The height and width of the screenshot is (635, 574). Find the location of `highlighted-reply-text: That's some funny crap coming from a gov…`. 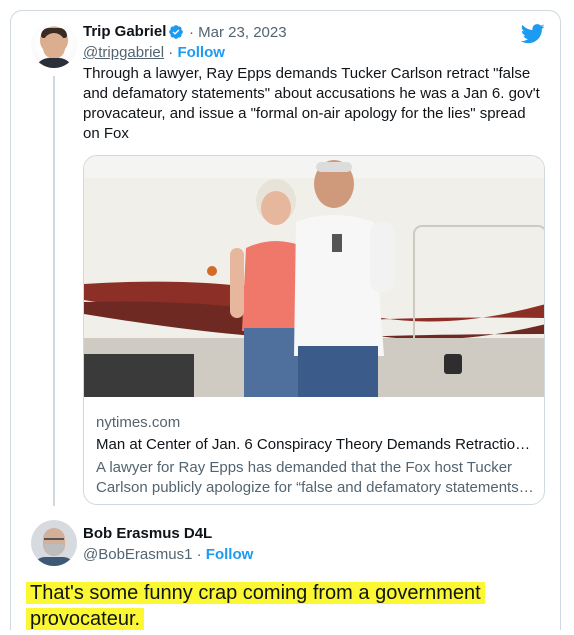

highlighted-reply-text: That's some funny crap coming from a gov… is located at coordinates (255, 606).